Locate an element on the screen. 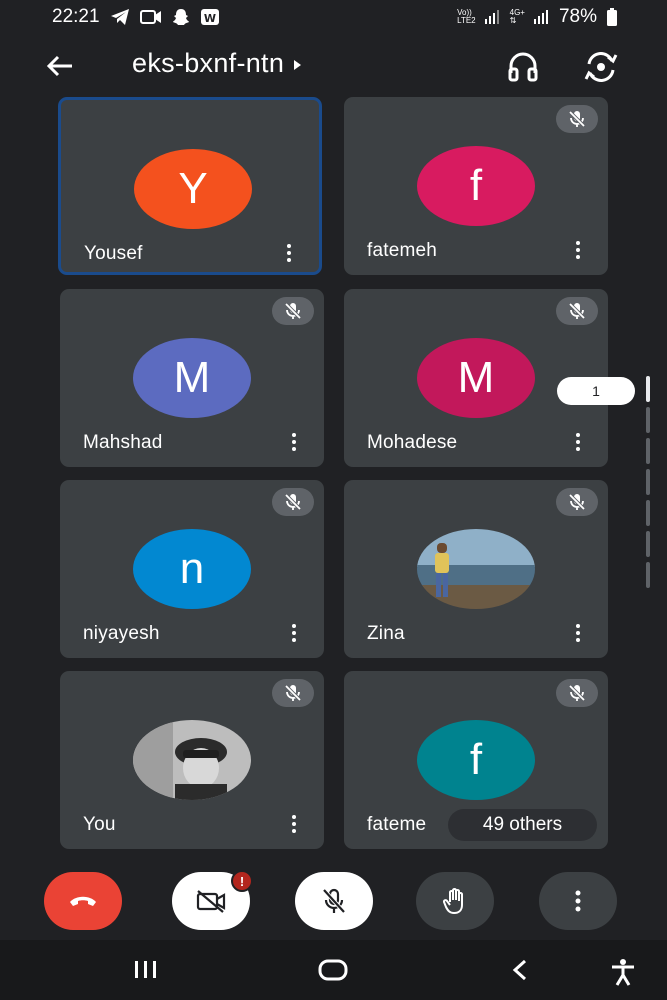 The width and height of the screenshot is (667, 1000). recent-apps-icon is located at coordinates (145, 969).